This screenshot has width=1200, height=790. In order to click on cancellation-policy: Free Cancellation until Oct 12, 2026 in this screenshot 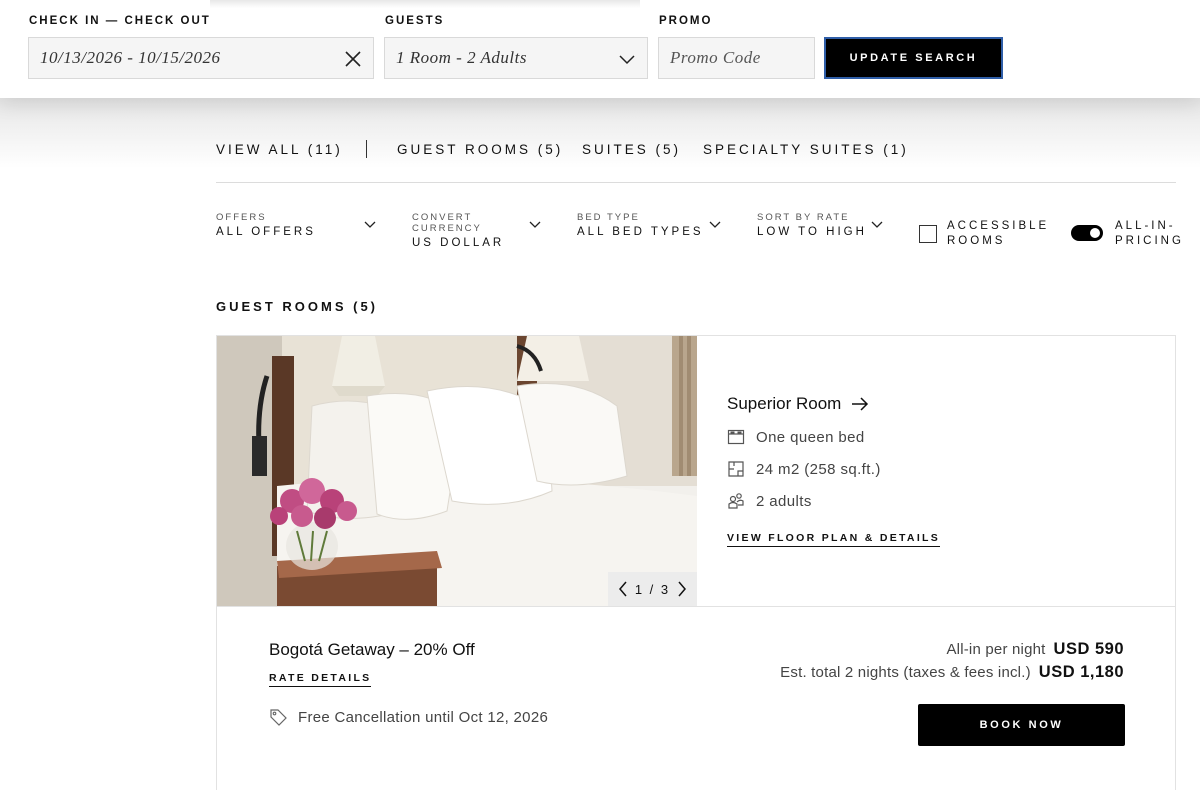, I will do `click(408, 717)`.